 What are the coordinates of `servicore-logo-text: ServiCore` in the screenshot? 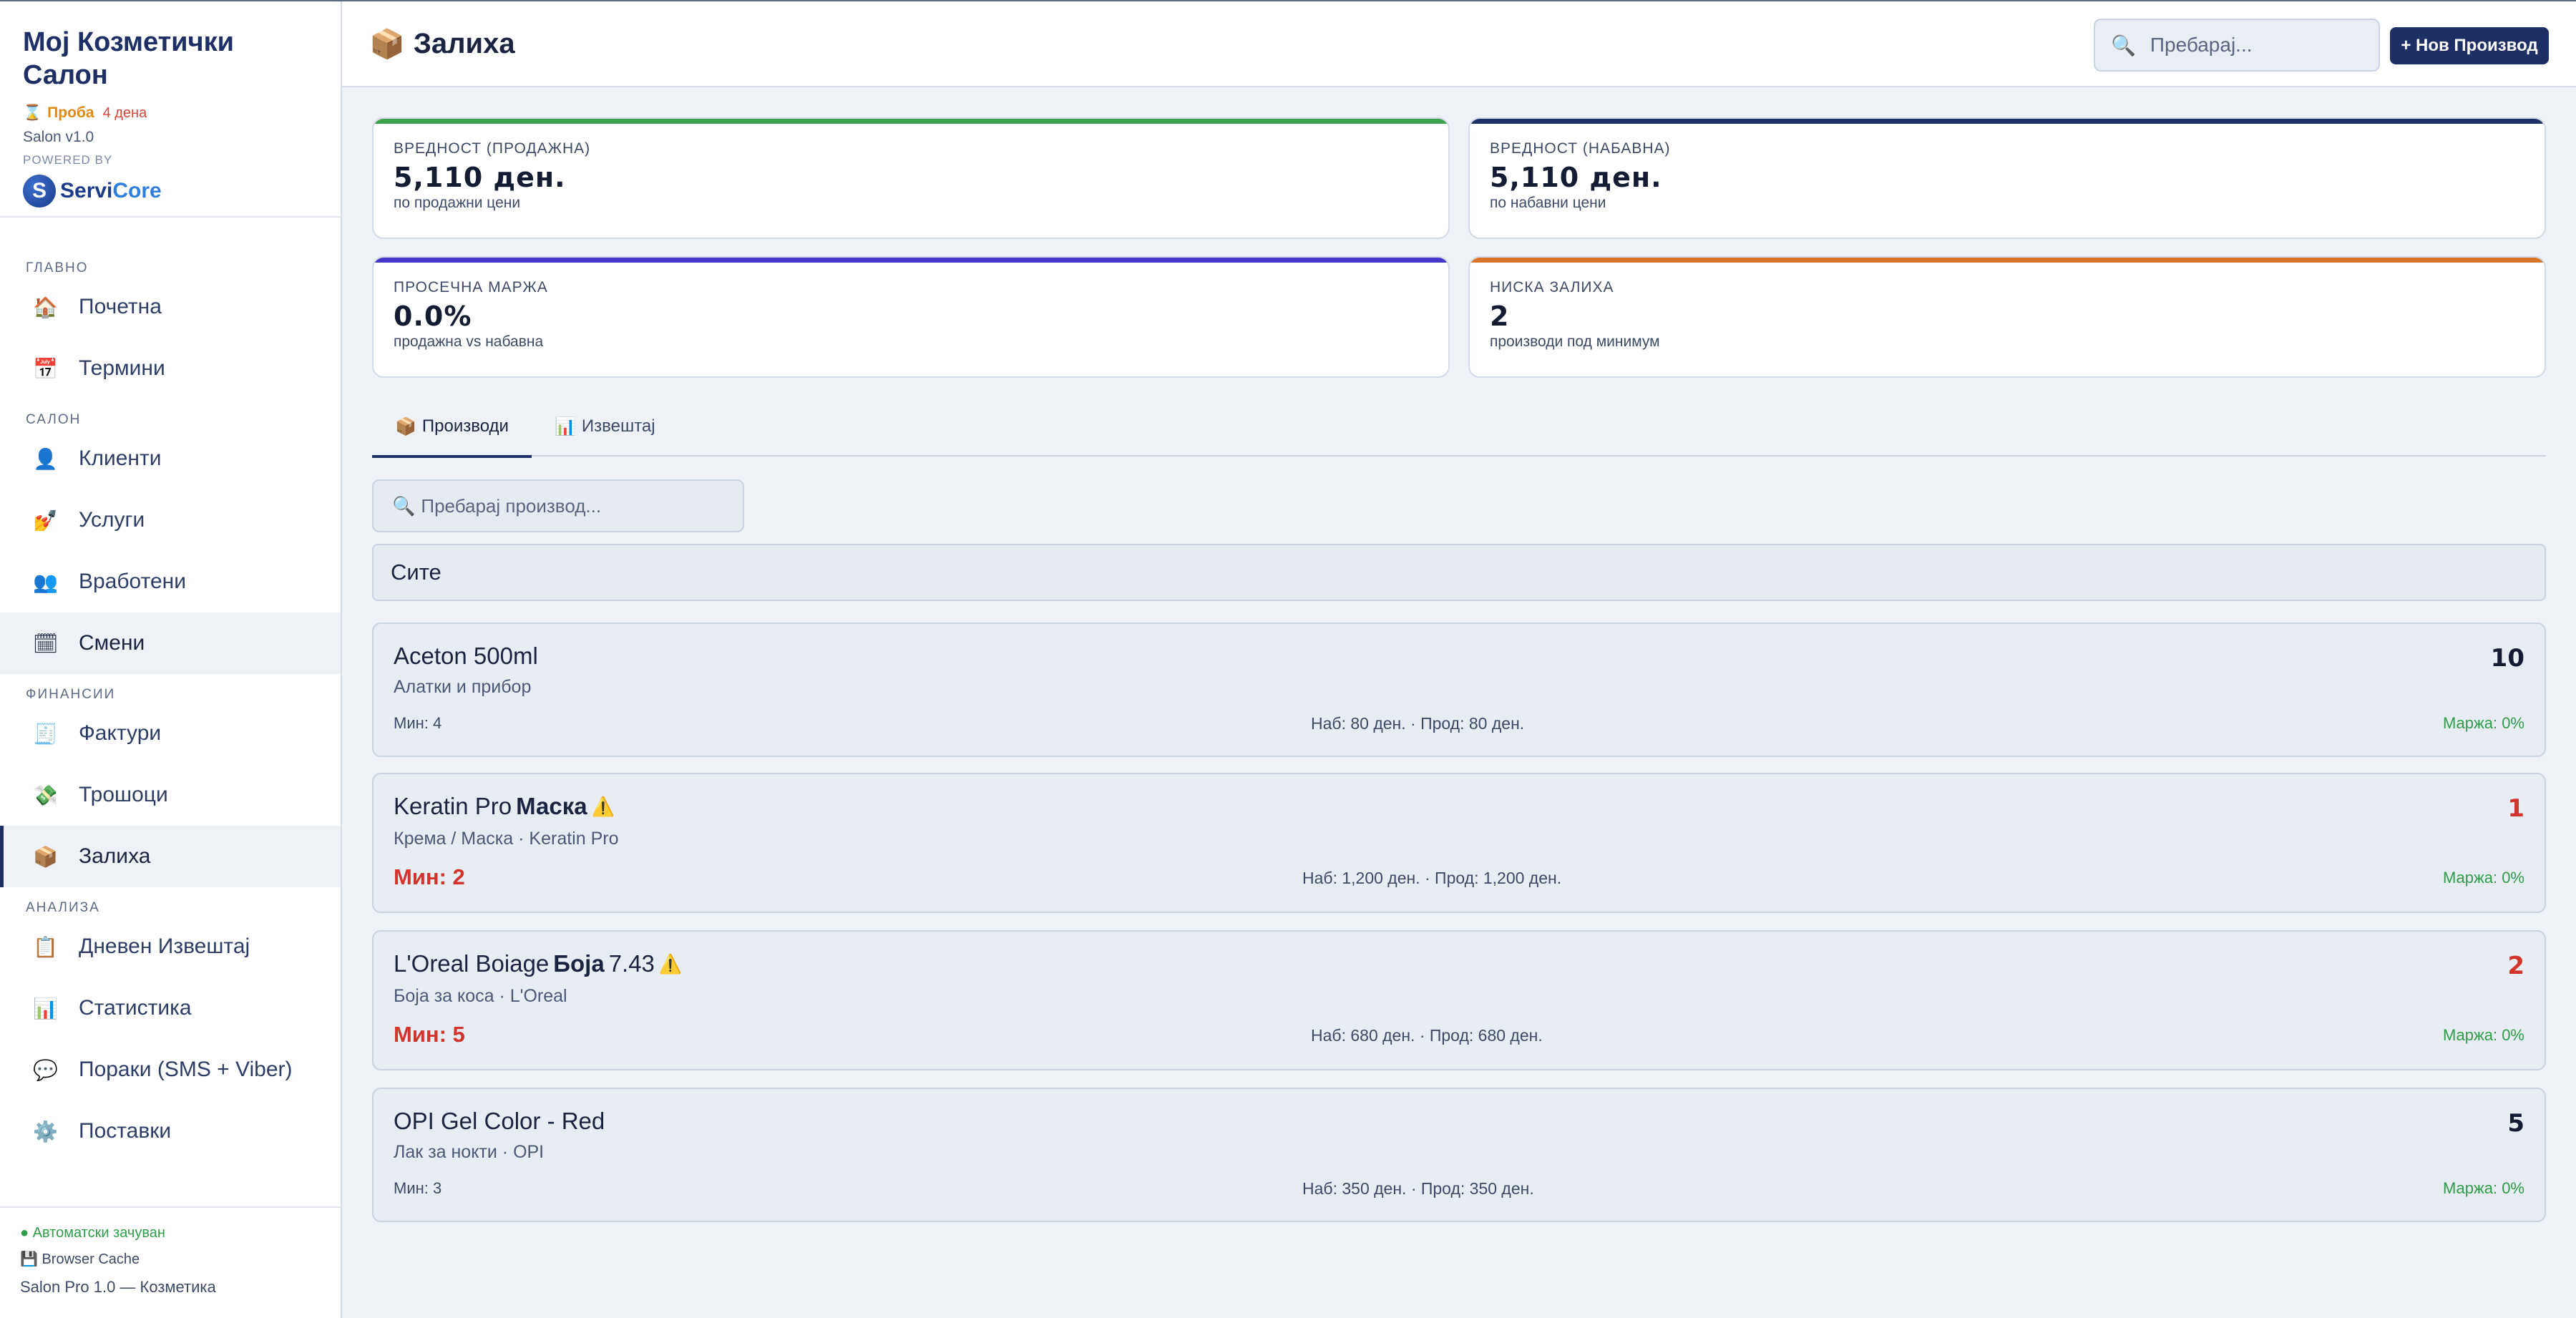 It's located at (111, 190).